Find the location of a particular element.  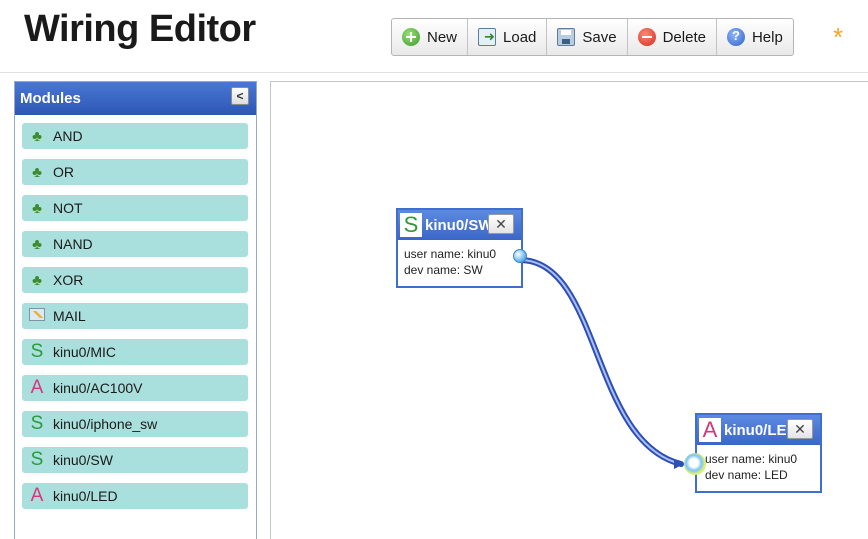

delete-icon is located at coordinates (646, 37).